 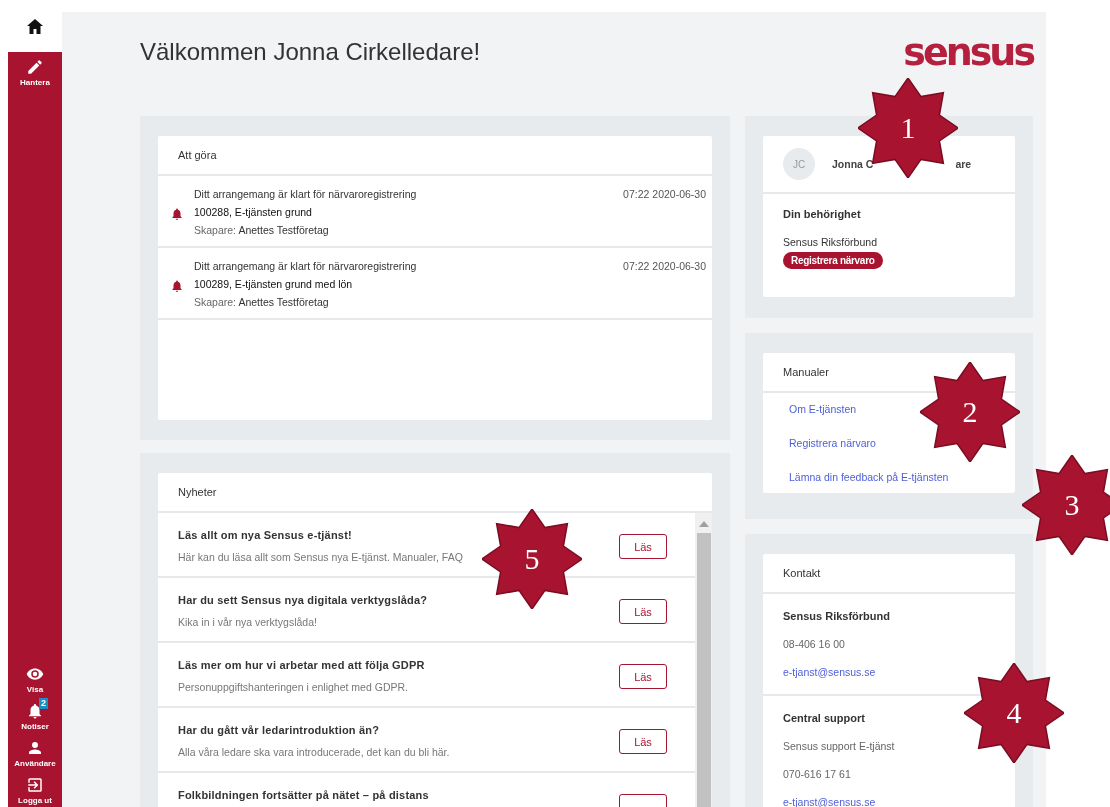 What do you see at coordinates (839, 746) in the screenshot?
I see `contact-detail: Sensus support E-tjänst` at bounding box center [839, 746].